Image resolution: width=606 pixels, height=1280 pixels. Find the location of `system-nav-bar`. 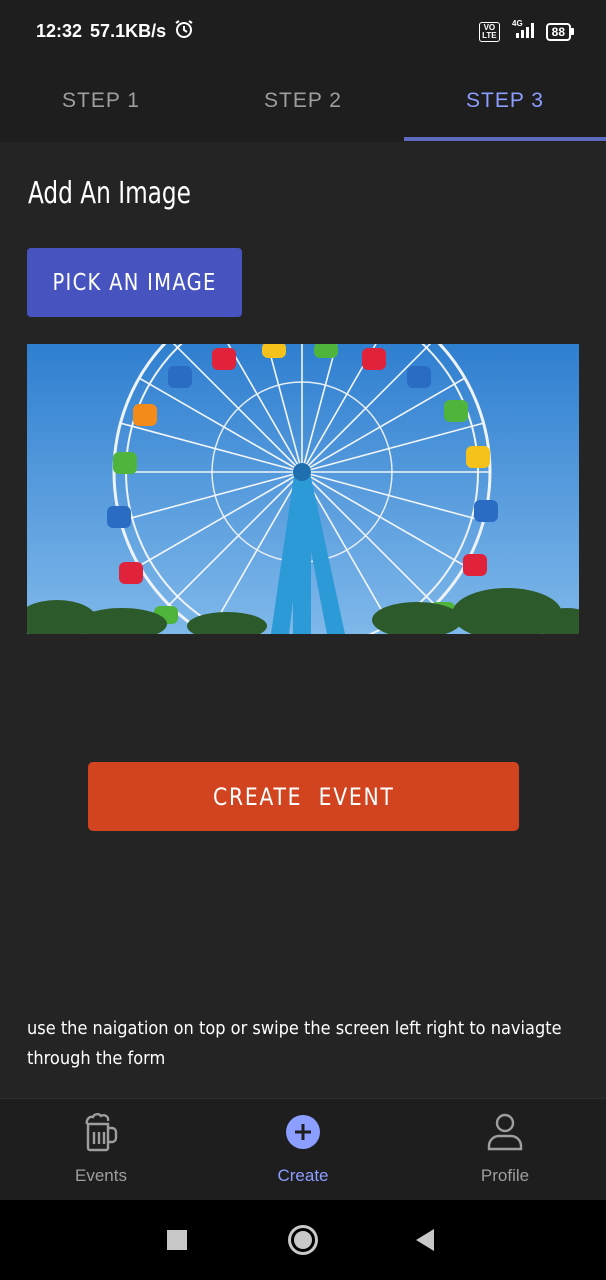

system-nav-bar is located at coordinates (303, 1240).